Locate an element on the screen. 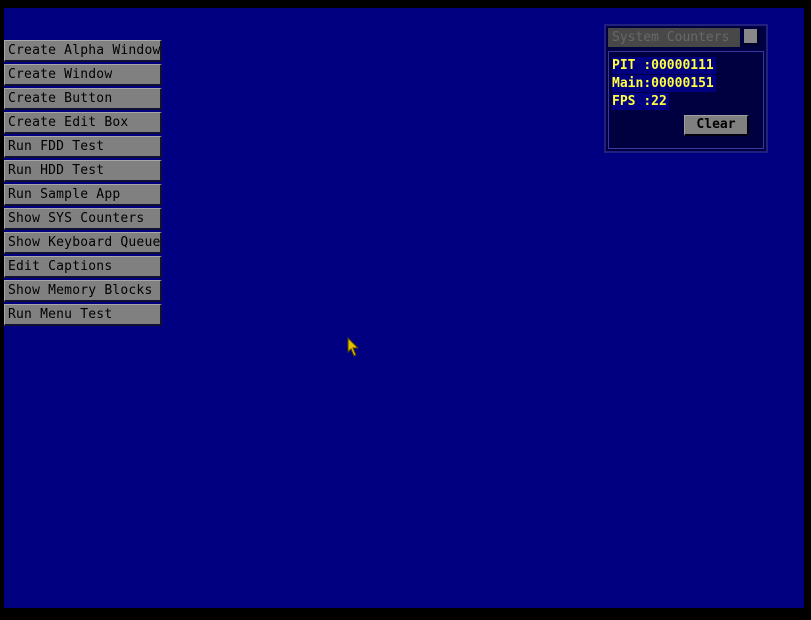 The image size is (811, 620). run-sample-app-button: Run Sample App is located at coordinates (83, 195).